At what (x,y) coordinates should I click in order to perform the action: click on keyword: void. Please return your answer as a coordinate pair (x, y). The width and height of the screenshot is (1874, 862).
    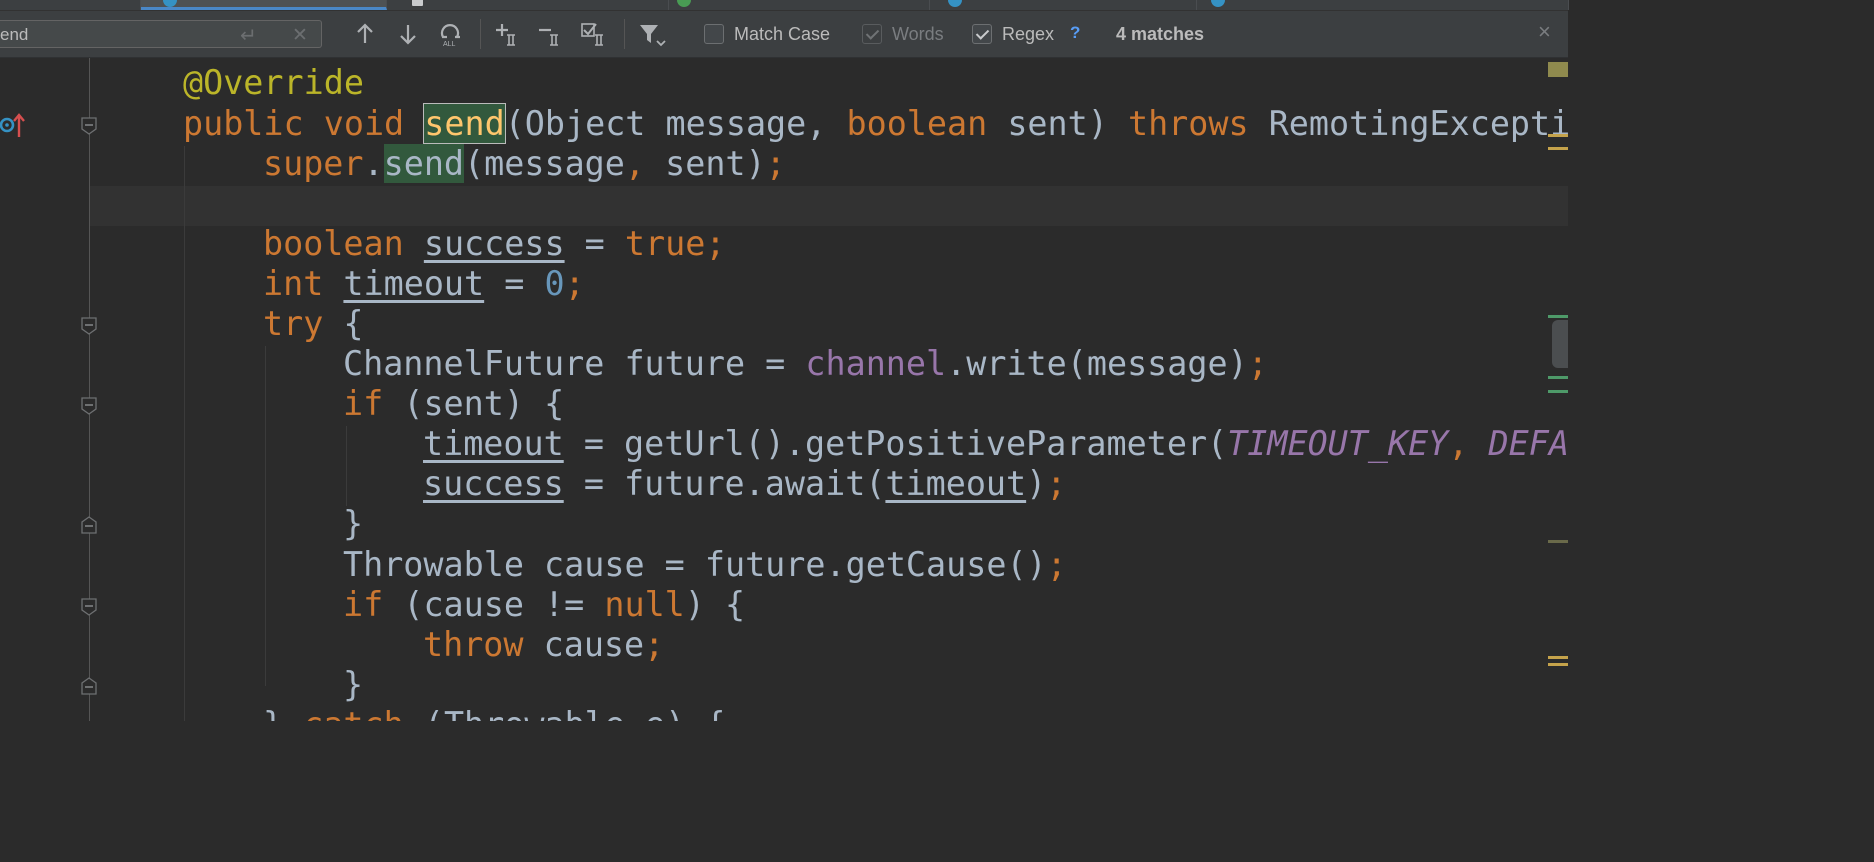
    Looking at the image, I should click on (364, 123).